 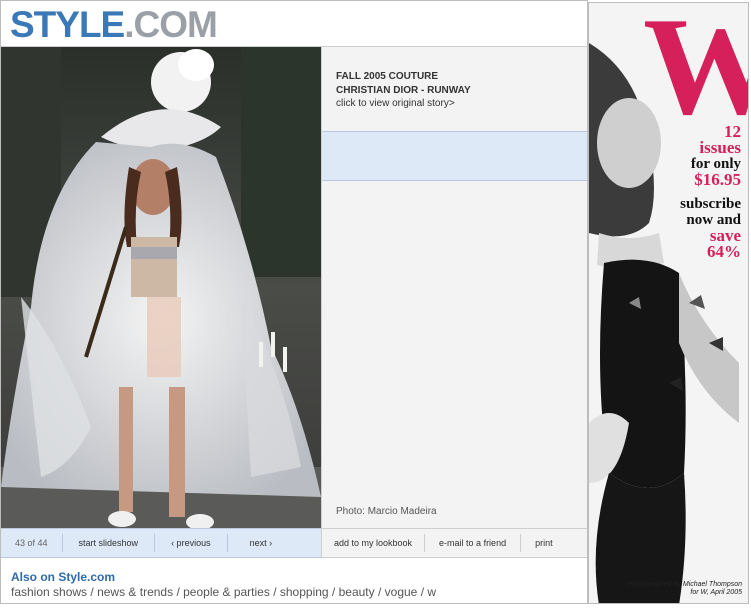 What do you see at coordinates (357, 592) in the screenshot?
I see `link-beauty: beauty` at bounding box center [357, 592].